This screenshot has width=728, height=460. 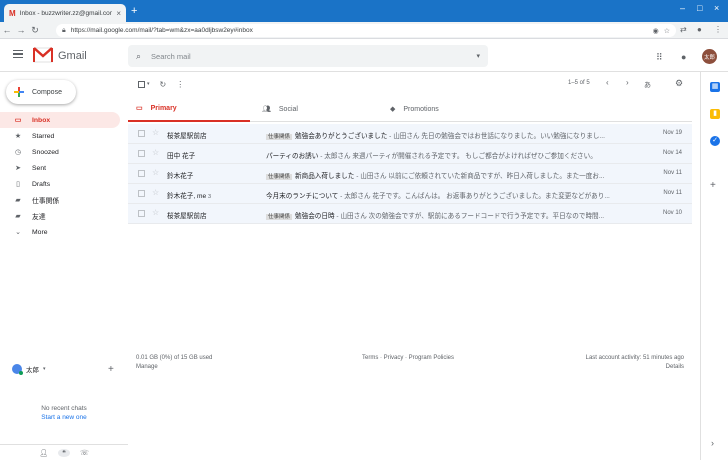 I want to click on sidebar-item-more: ⌄ More, so click(x=60, y=232).